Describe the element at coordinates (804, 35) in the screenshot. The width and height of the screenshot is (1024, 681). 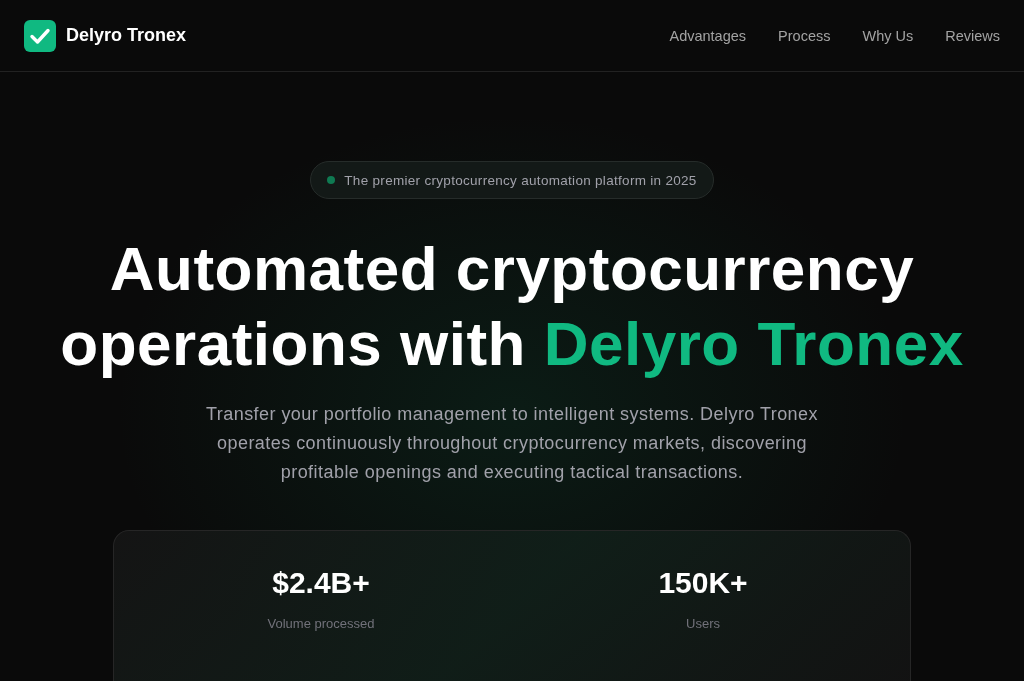
I see `nav-link: Process` at that location.